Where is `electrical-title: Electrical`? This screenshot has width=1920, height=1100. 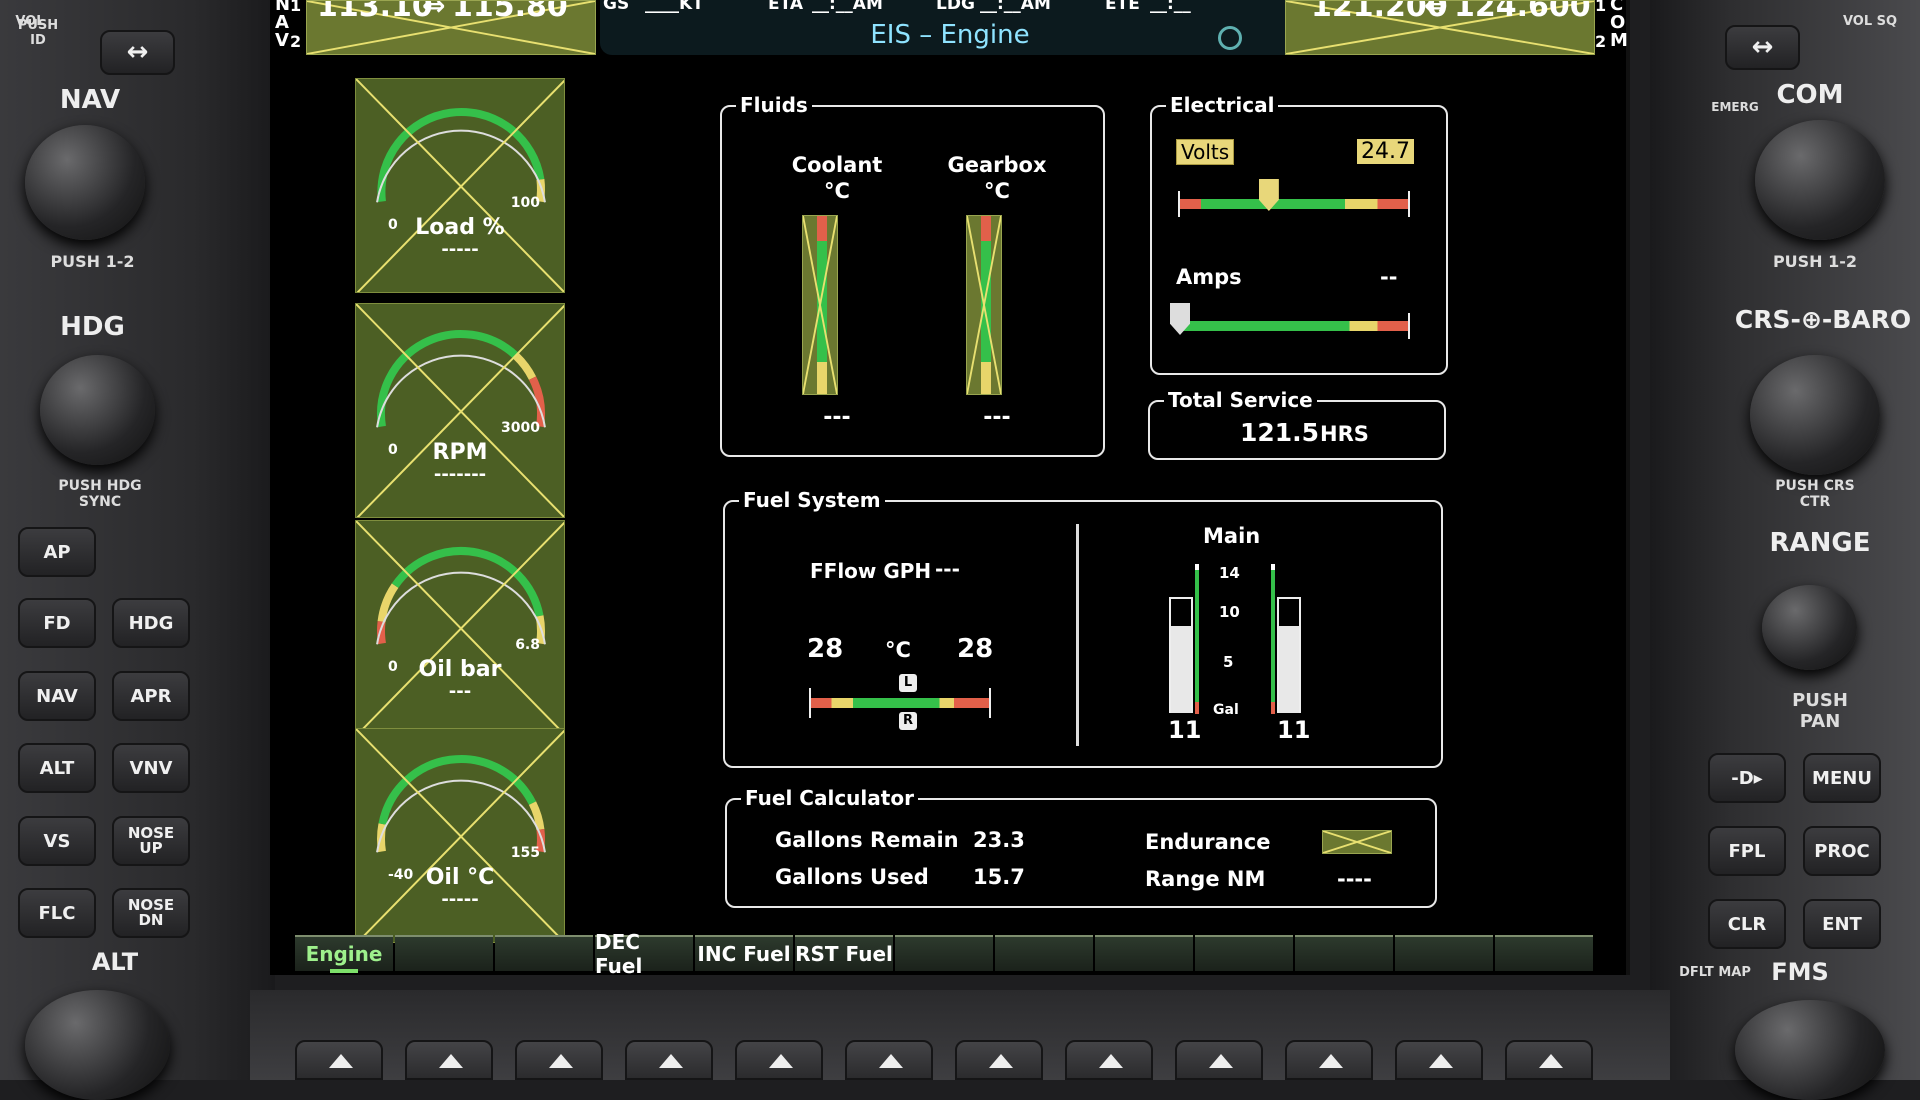 electrical-title: Electrical is located at coordinates (1222, 105).